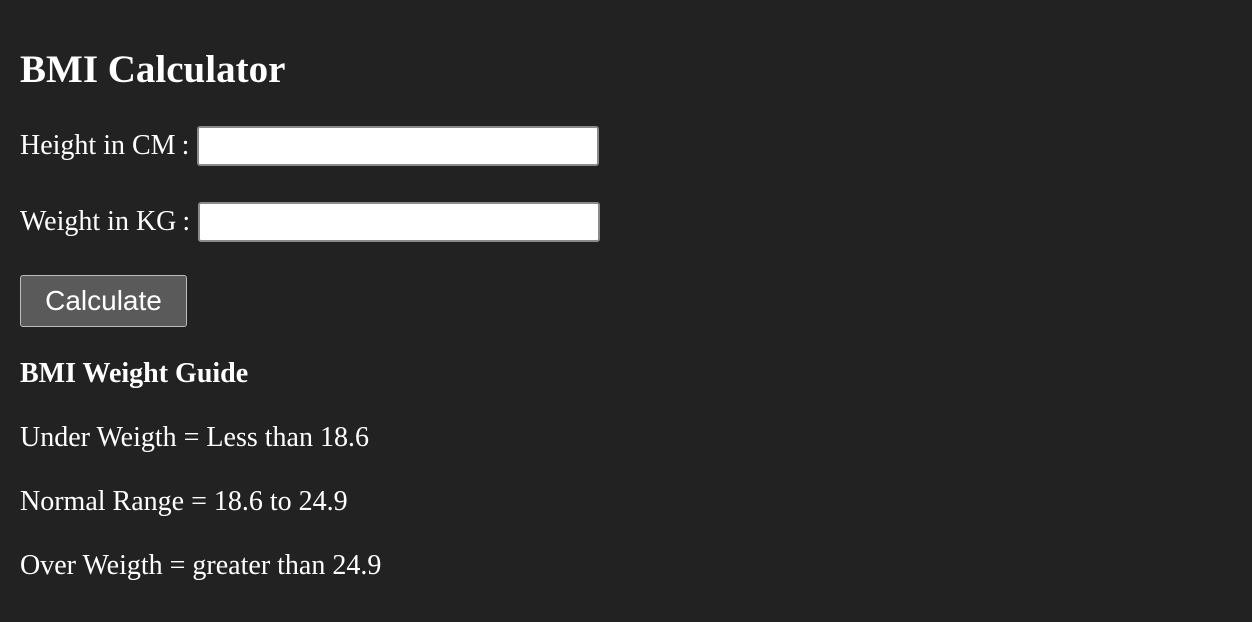 This screenshot has height=622, width=1252. Describe the element at coordinates (184, 501) in the screenshot. I see `guide-item-normal: Normal Range = 18.6 to 24.9` at that location.